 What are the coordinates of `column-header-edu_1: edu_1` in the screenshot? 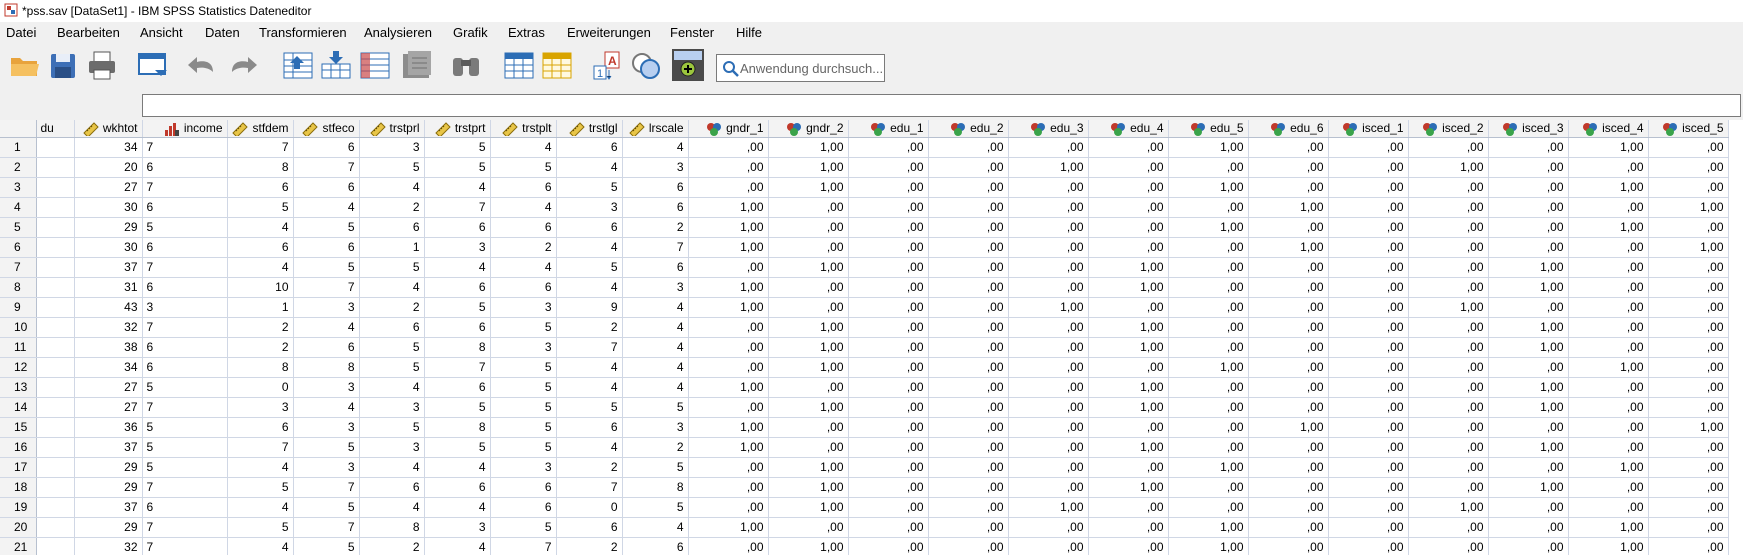 It's located at (888, 129).